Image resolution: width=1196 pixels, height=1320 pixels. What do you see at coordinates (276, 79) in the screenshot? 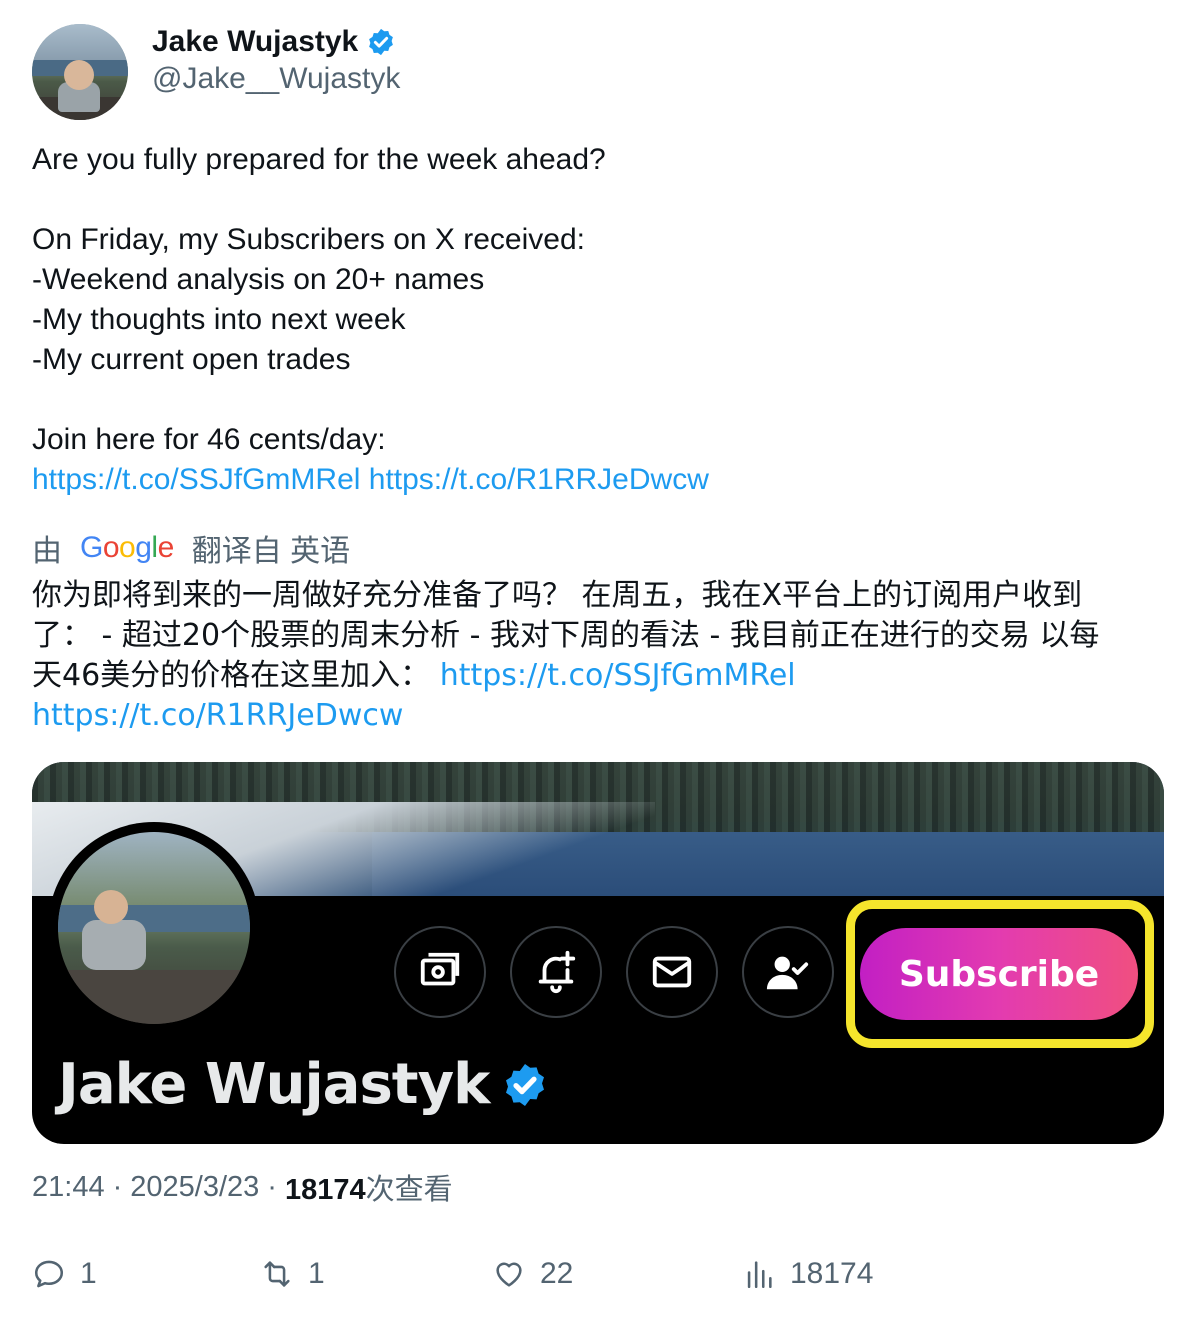
I see `author-handle: @Jake__Wujastyk` at bounding box center [276, 79].